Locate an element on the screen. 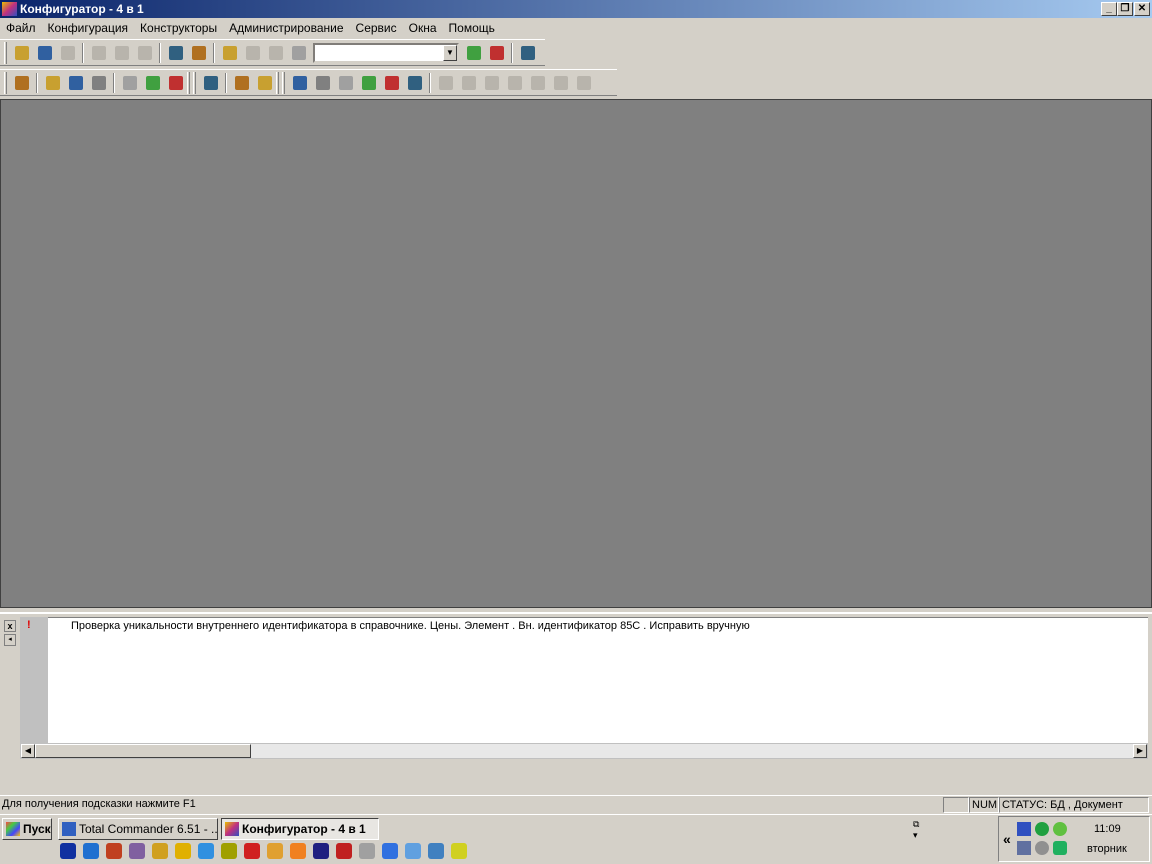  users-icon is located at coordinates (76, 83).